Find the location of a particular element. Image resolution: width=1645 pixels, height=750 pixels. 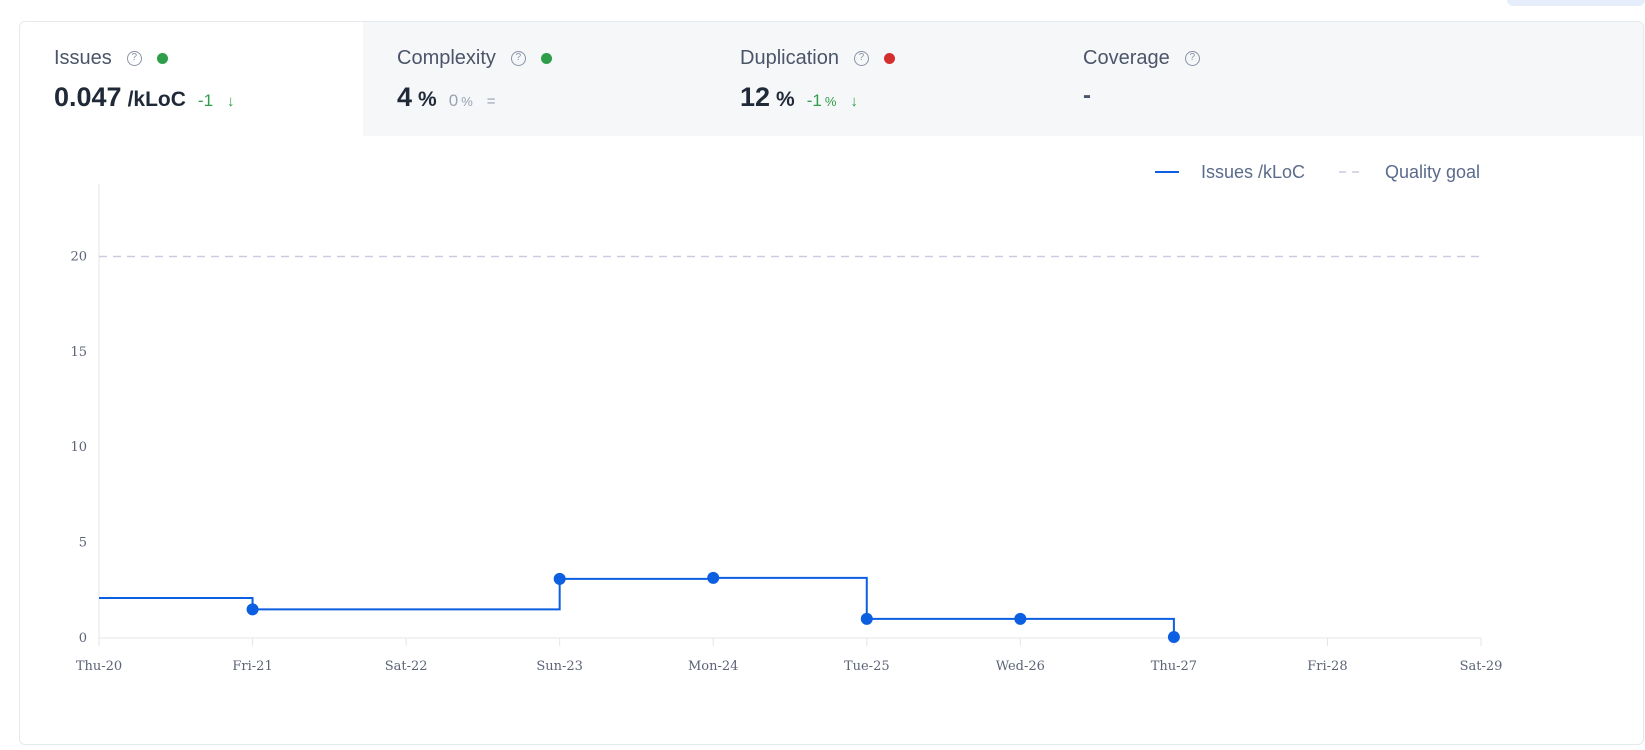

y-tick-label: 20 is located at coordinates (78, 256).